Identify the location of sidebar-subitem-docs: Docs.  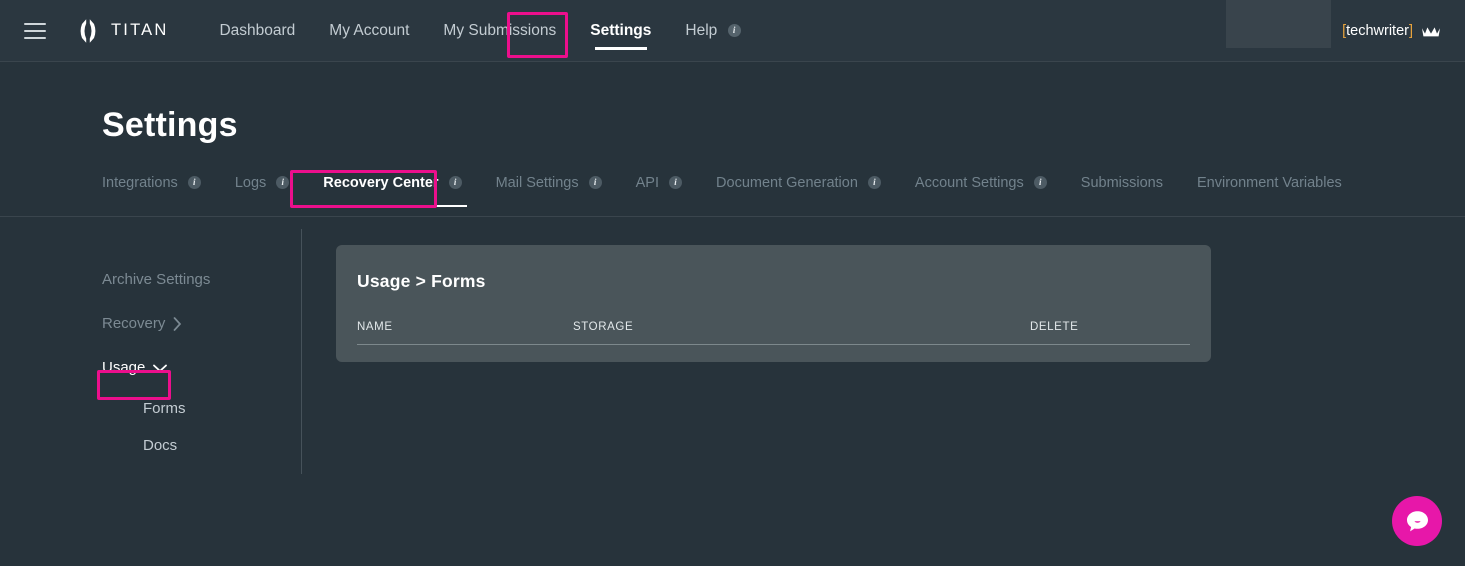
(201, 445).